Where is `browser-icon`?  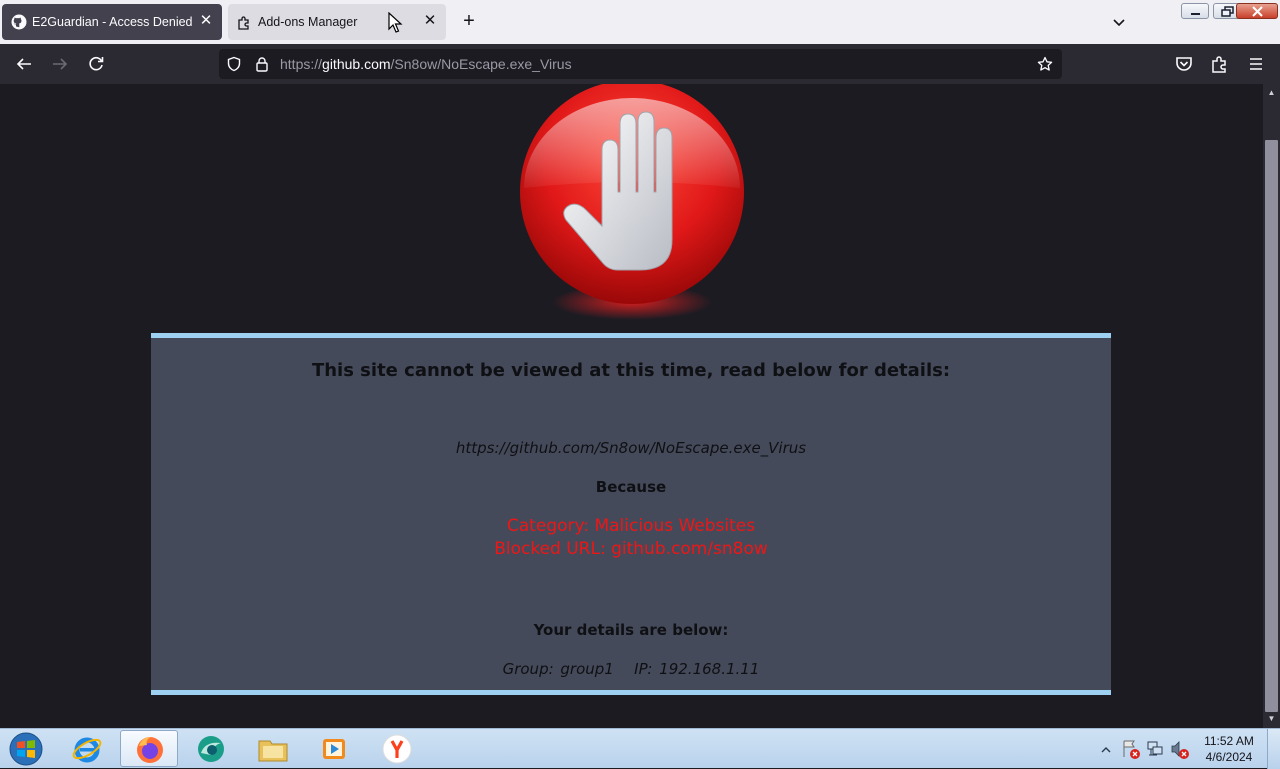
browser-icon is located at coordinates (211, 749).